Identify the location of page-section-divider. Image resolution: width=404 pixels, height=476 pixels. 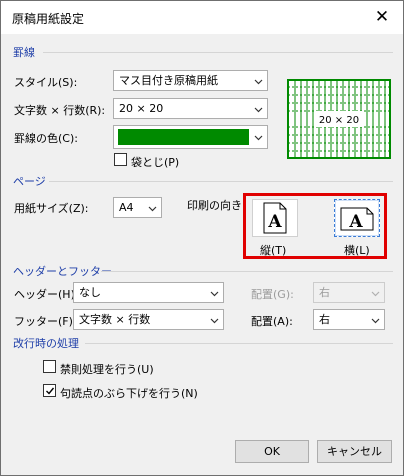
(221, 181).